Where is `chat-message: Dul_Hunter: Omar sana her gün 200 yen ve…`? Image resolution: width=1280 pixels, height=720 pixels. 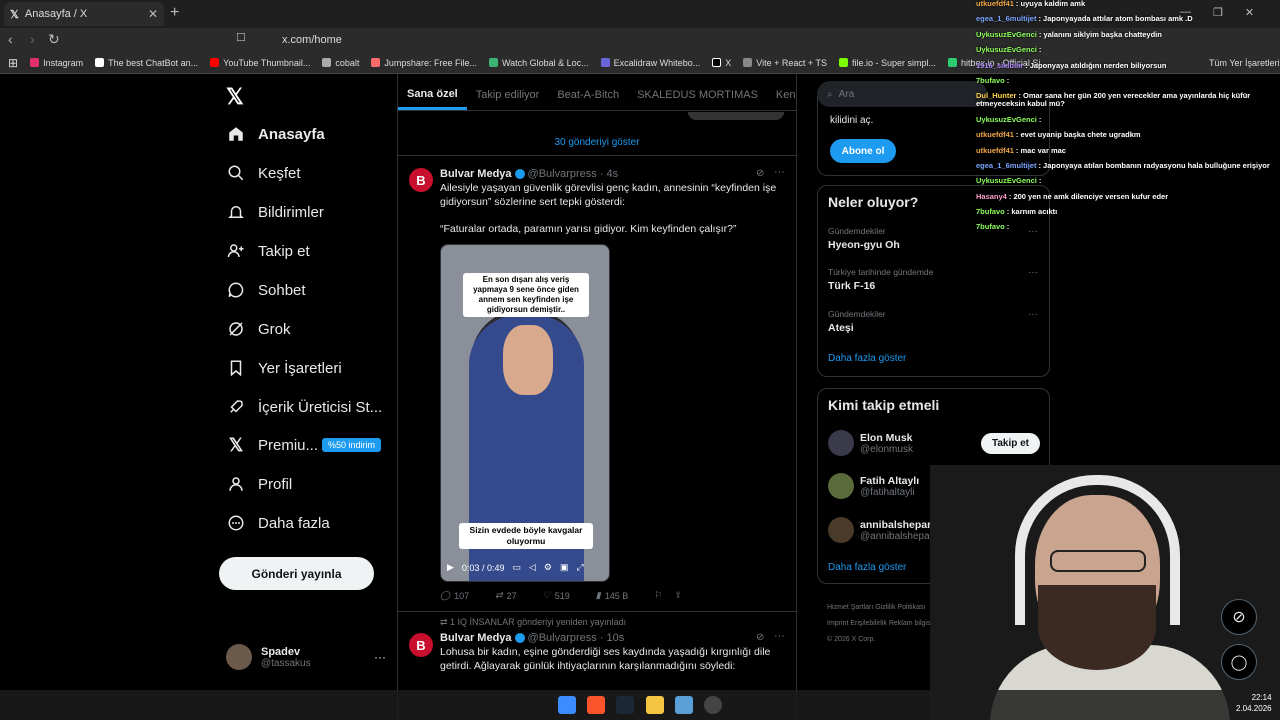 chat-message: Dul_Hunter: Omar sana her gün 200 yen ve… is located at coordinates (1128, 100).